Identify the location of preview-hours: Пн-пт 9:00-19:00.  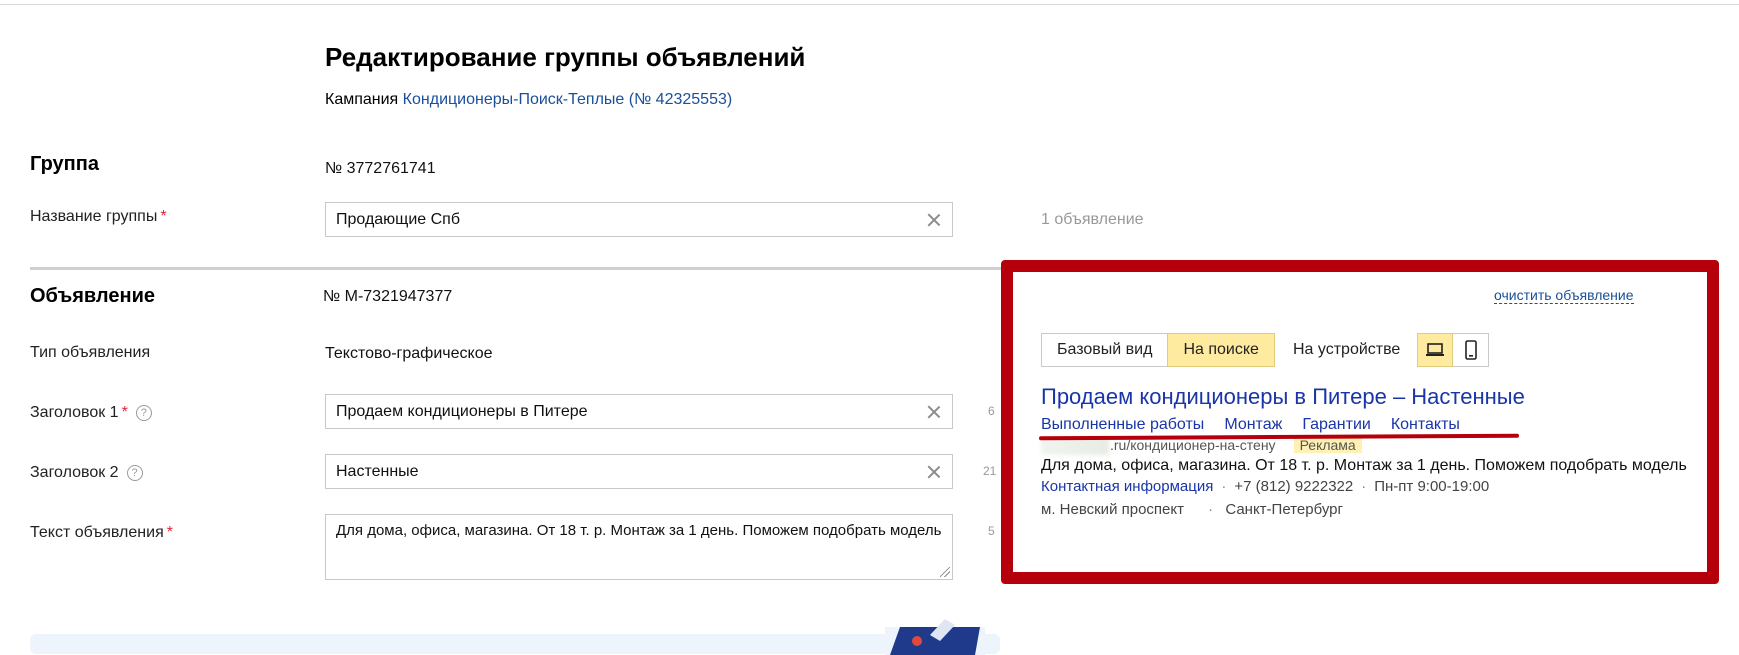
(1432, 486).